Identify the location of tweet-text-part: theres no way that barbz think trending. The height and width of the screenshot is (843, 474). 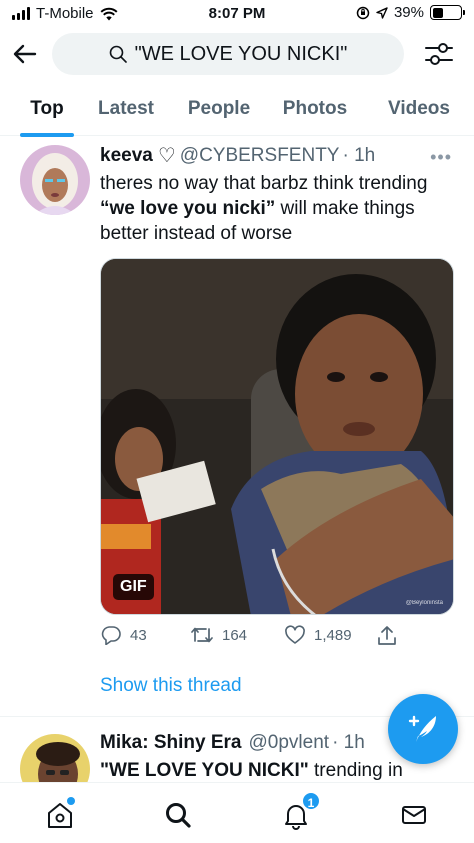
(264, 183).